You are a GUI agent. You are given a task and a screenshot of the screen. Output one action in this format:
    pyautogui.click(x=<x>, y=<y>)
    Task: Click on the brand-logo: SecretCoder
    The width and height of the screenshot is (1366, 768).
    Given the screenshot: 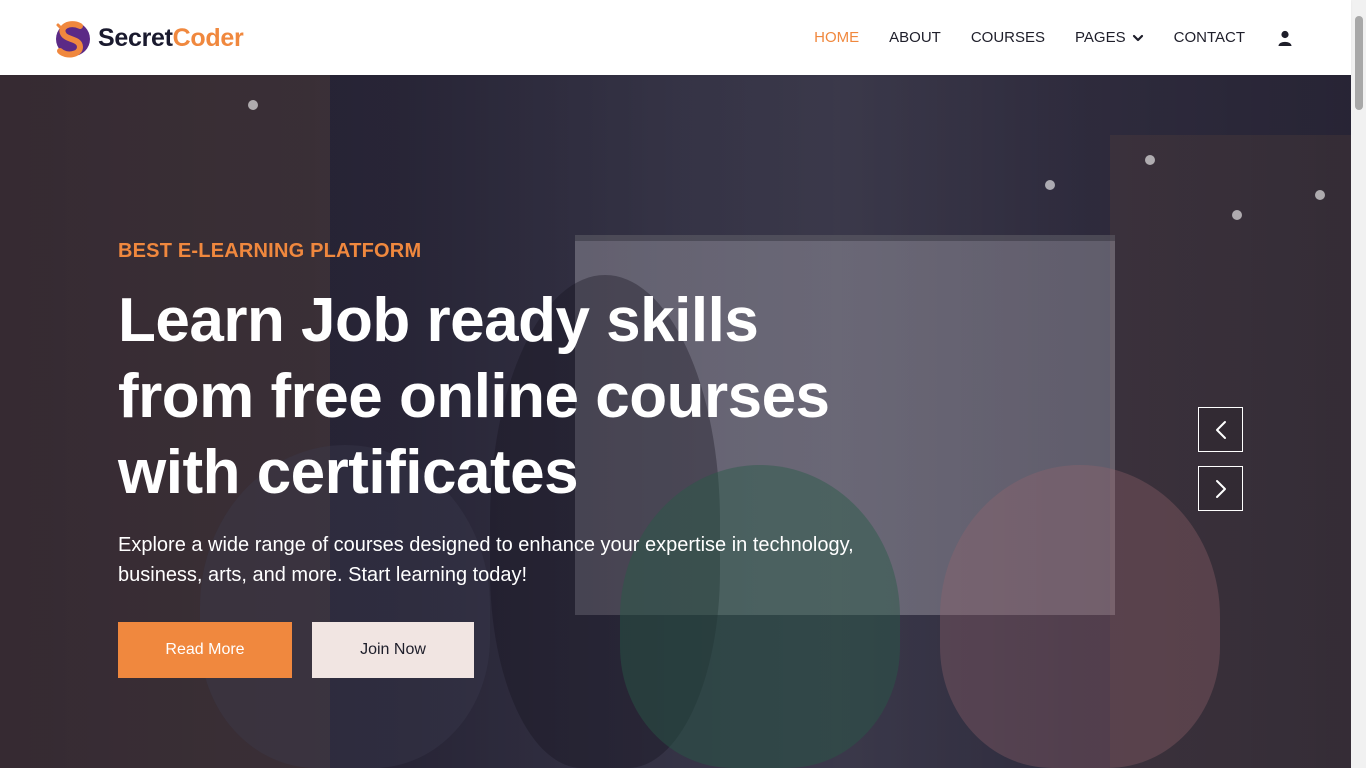 What is the action you would take?
    pyautogui.click(x=147, y=38)
    